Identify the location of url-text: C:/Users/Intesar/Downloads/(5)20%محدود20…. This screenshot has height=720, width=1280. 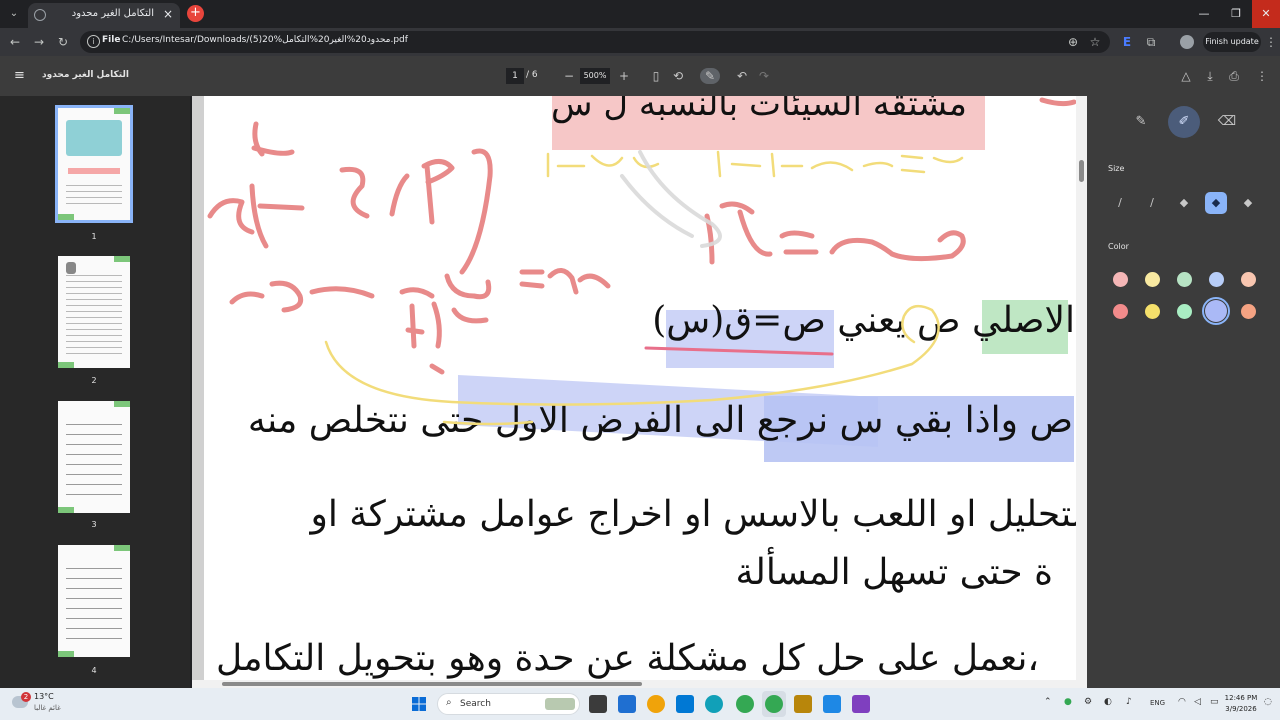
(265, 40).